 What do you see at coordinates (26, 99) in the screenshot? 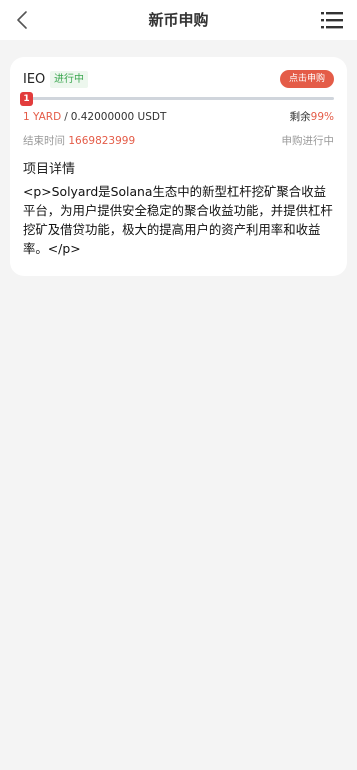
I see `progress-marker: 1` at bounding box center [26, 99].